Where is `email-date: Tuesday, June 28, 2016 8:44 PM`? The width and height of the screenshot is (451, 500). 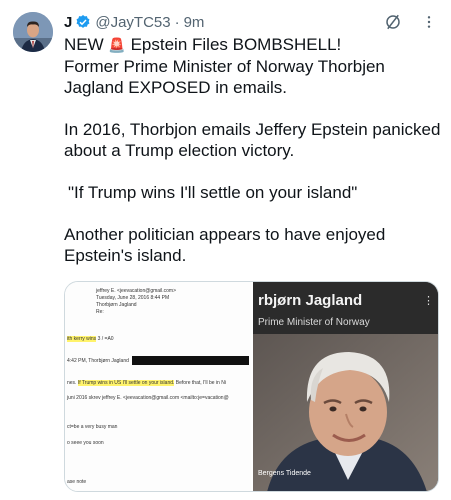
email-date: Tuesday, June 28, 2016 8:44 PM is located at coordinates (133, 298).